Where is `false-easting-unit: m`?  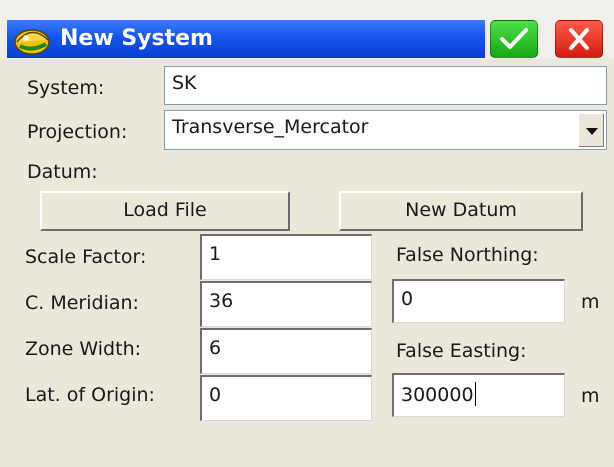 false-easting-unit: m is located at coordinates (590, 396).